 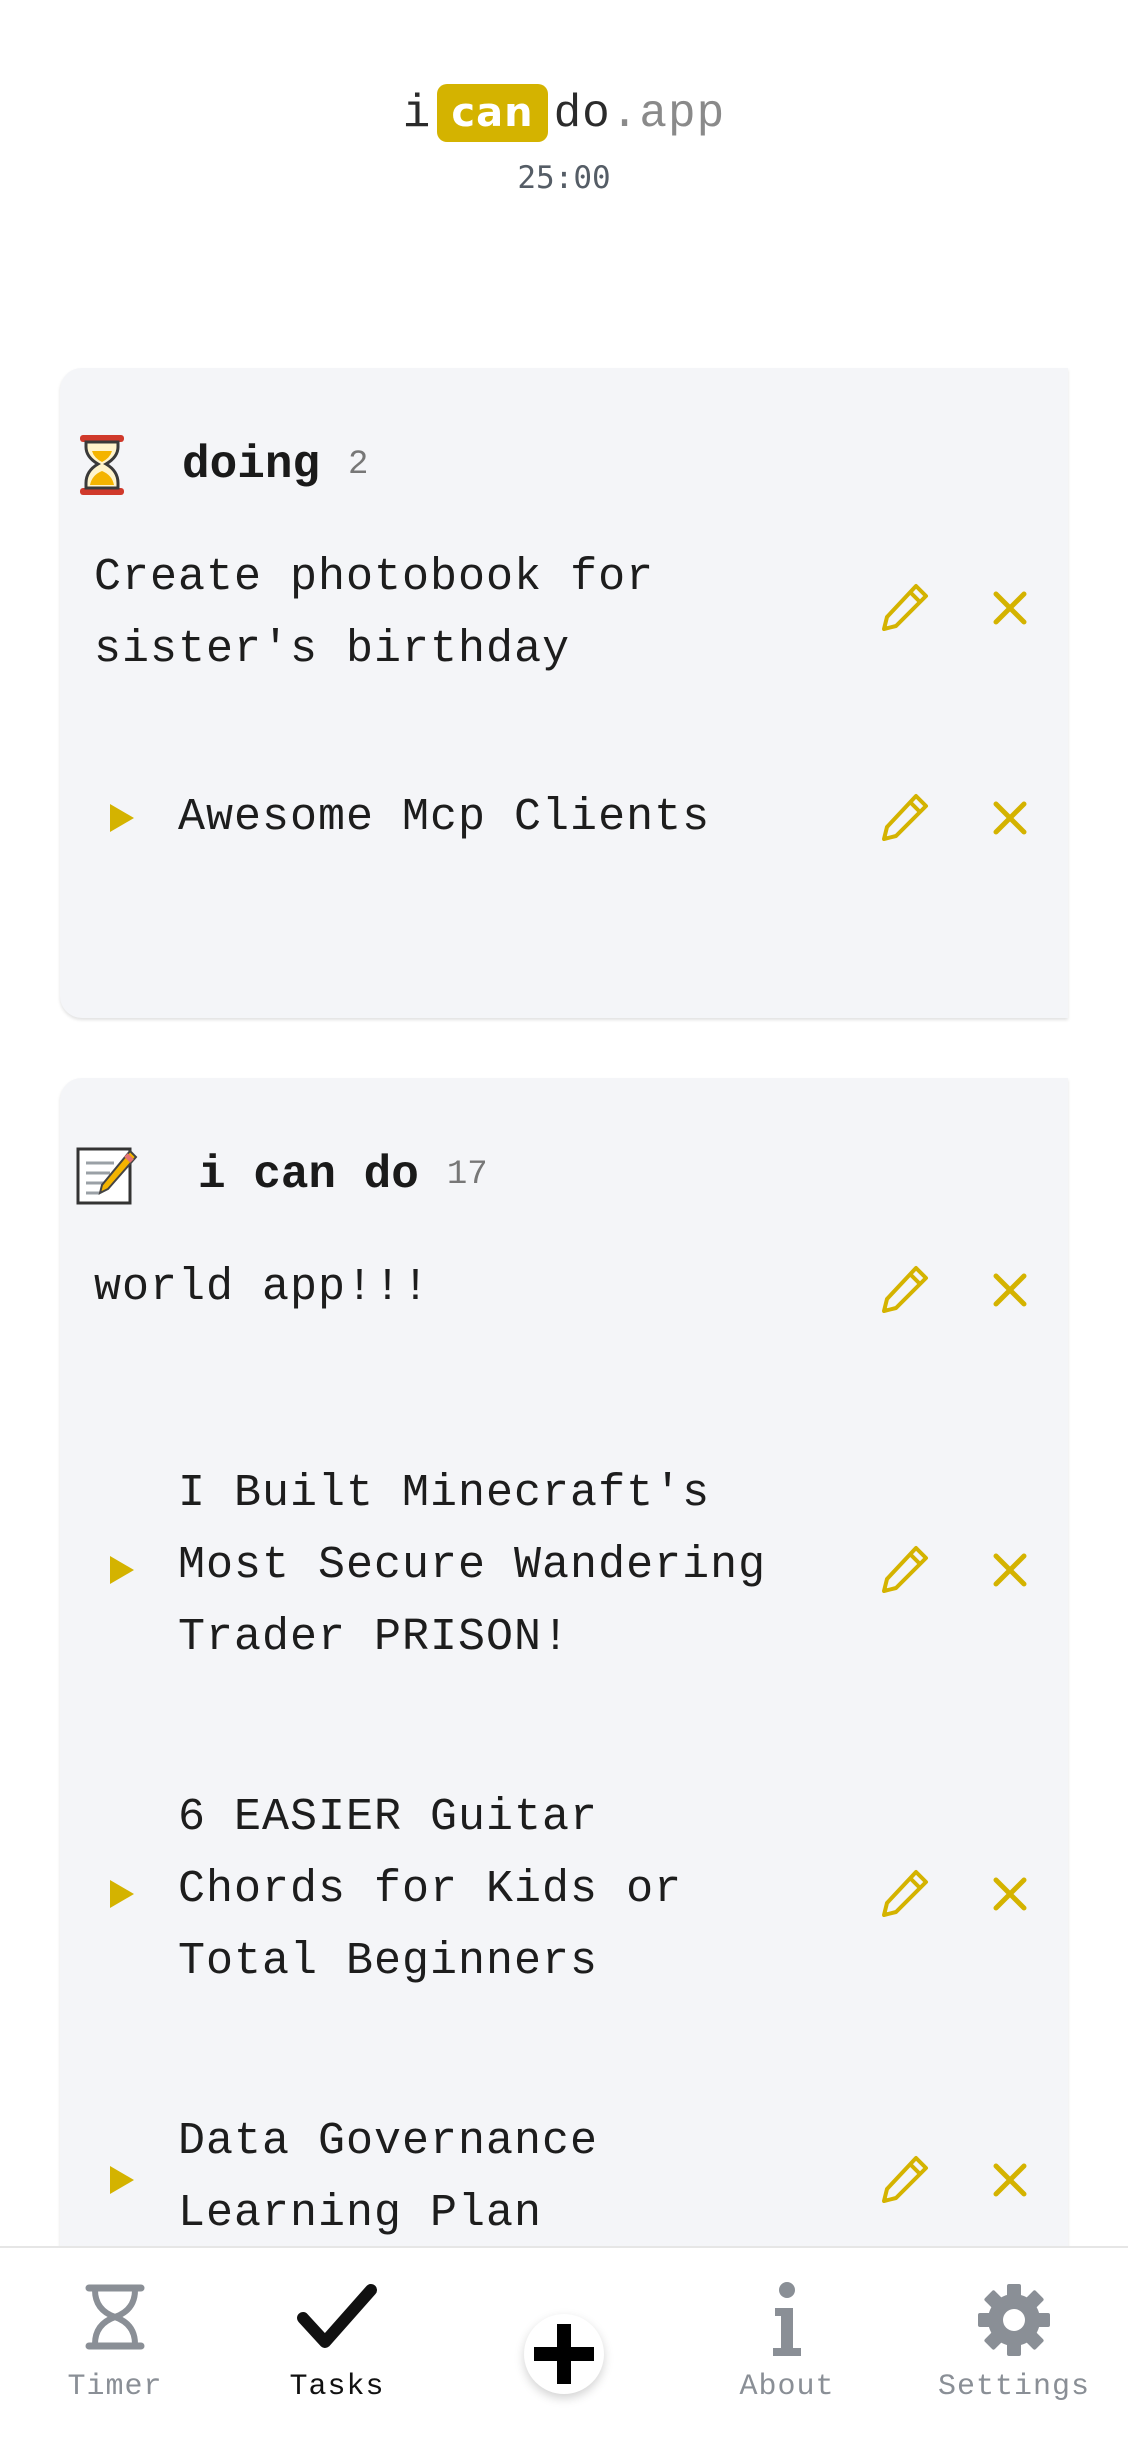 I want to click on app-logo: i can do.app, so click(x=564, y=114).